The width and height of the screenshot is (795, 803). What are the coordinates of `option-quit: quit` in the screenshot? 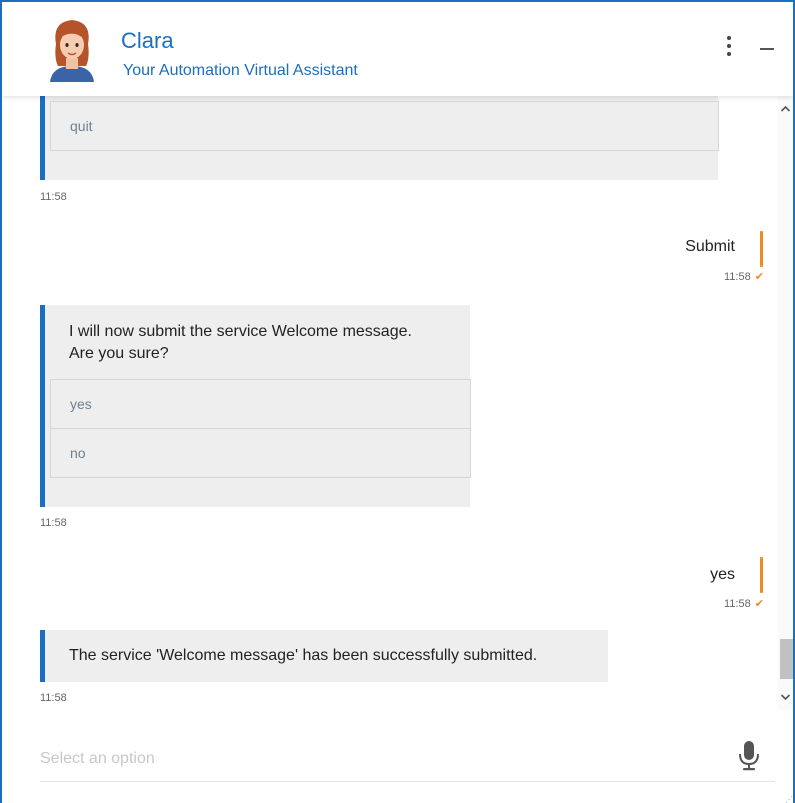 It's located at (384, 126).